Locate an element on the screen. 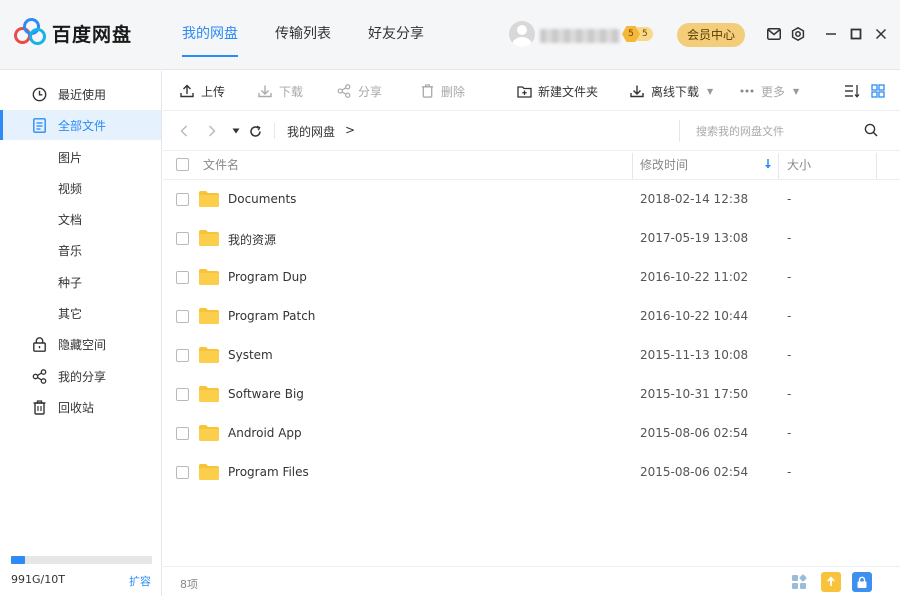  file-name: Program Dup is located at coordinates (267, 277).